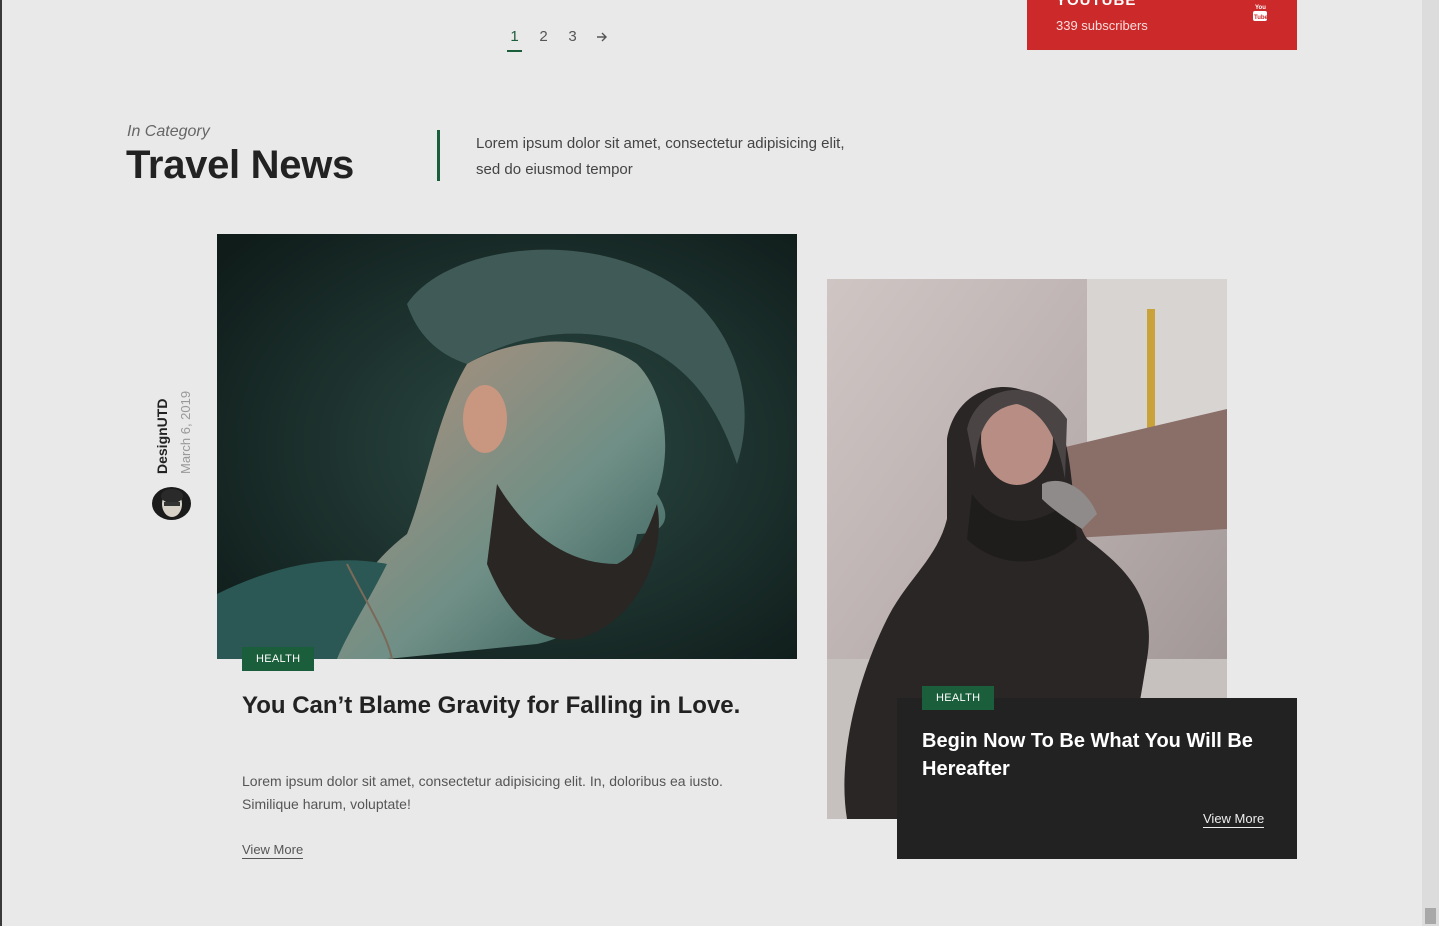 This screenshot has height=926, width=1439. I want to click on side-view-more-link: View More, so click(1234, 819).